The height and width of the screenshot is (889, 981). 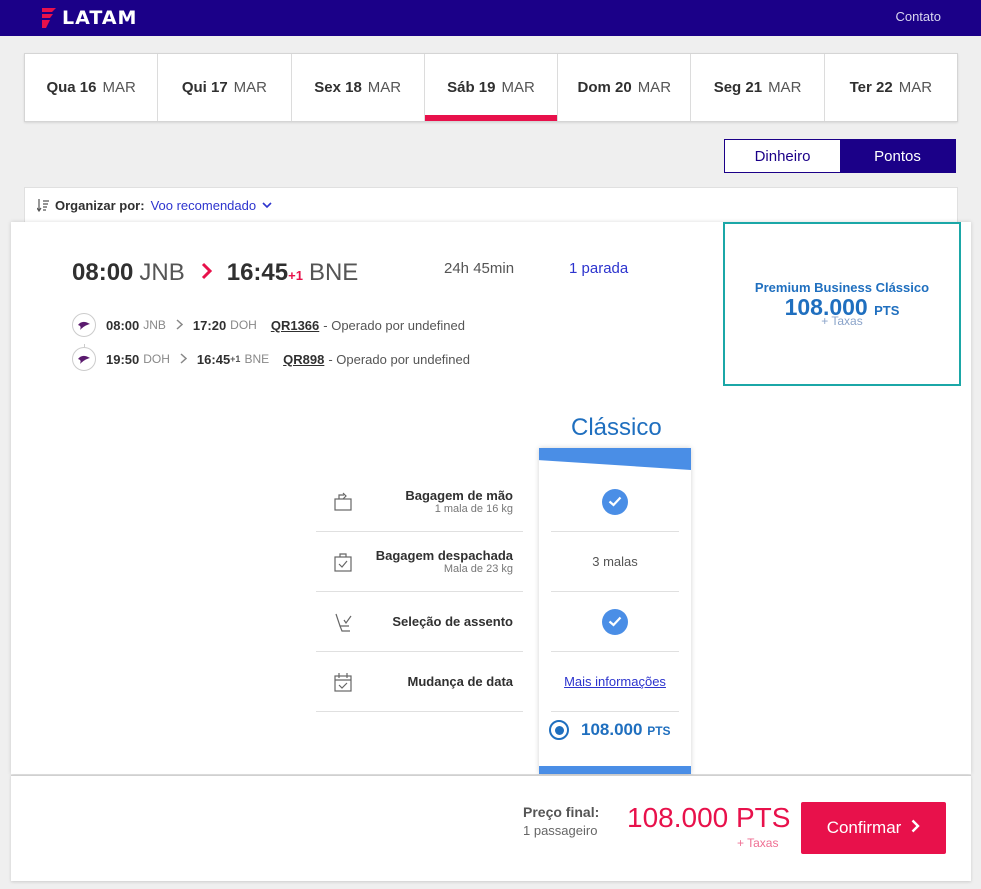 What do you see at coordinates (615, 562) in the screenshot?
I see `classic-checked-bag-cell: 3 malas` at bounding box center [615, 562].